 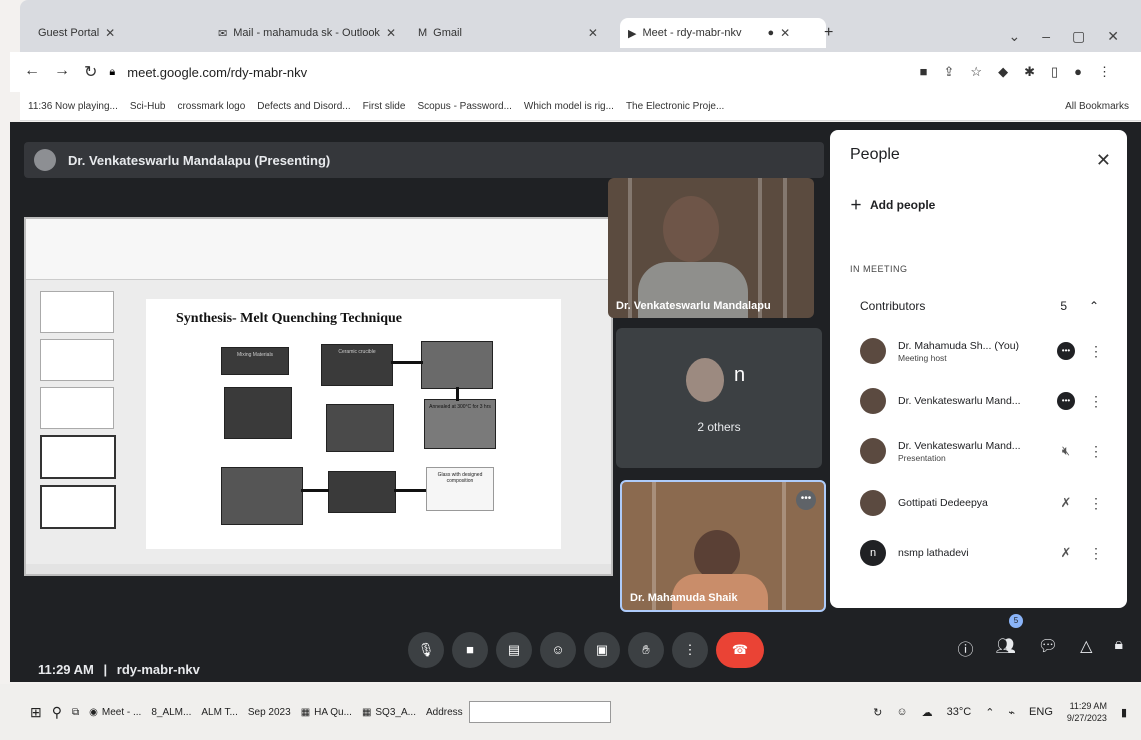 I want to click on mic-button: 🎙︎, so click(x=426, y=650).